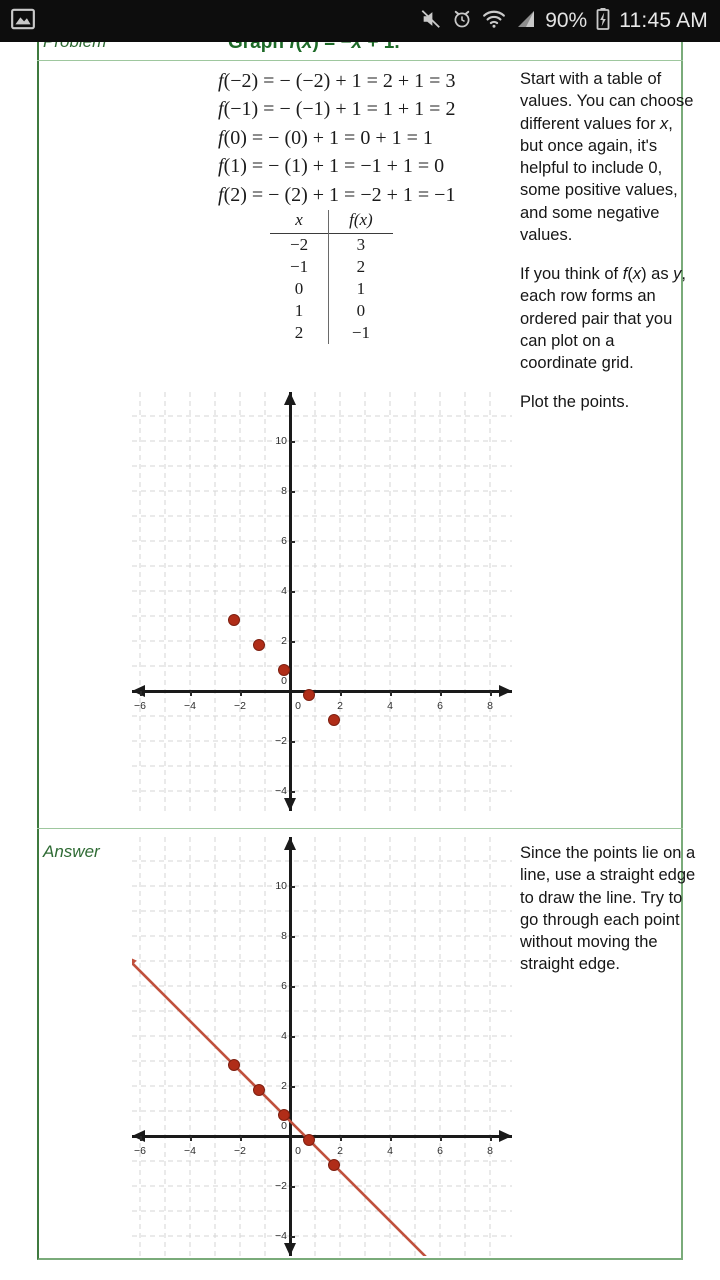 This screenshot has width=720, height=1280. I want to click on y-axis-up-arrow-icon, so click(289, 398).